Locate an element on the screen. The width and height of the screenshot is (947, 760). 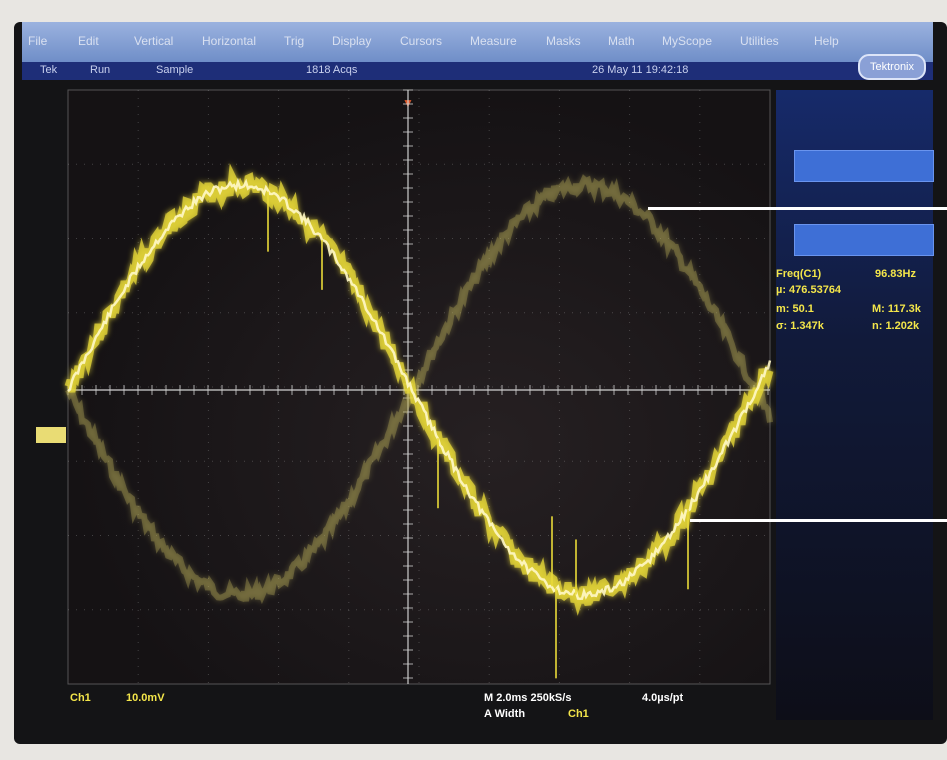
record-resolution: 4.0µs/pt is located at coordinates (663, 698).